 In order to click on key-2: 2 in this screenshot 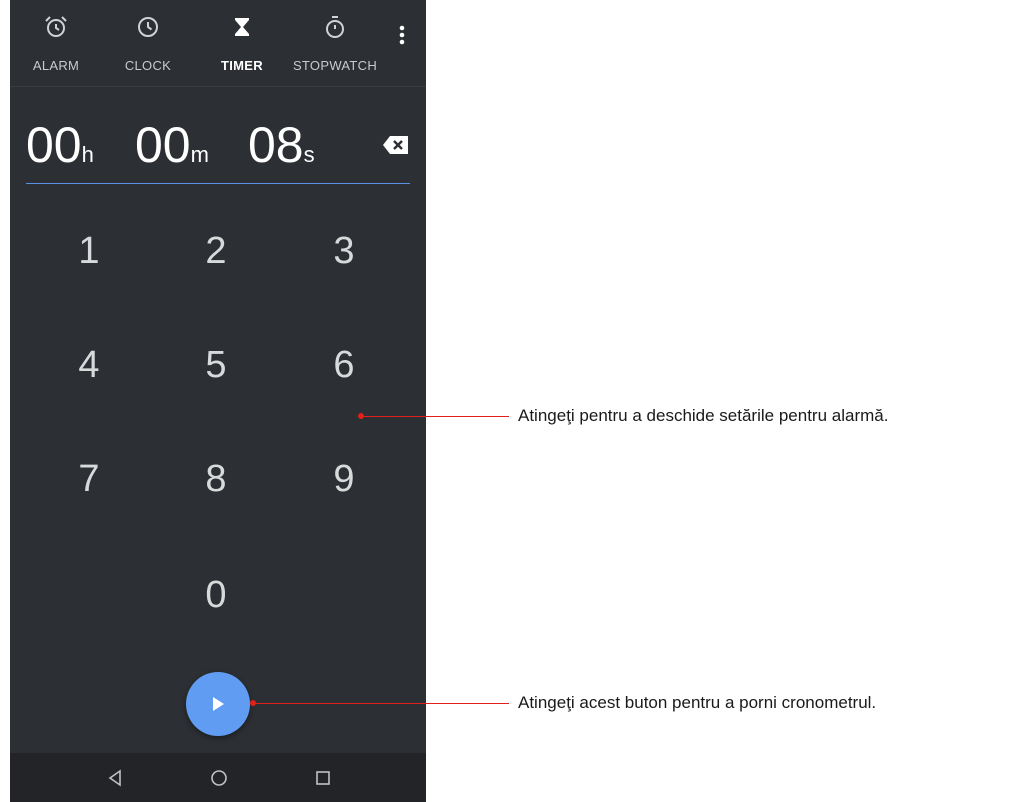, I will do `click(216, 251)`.